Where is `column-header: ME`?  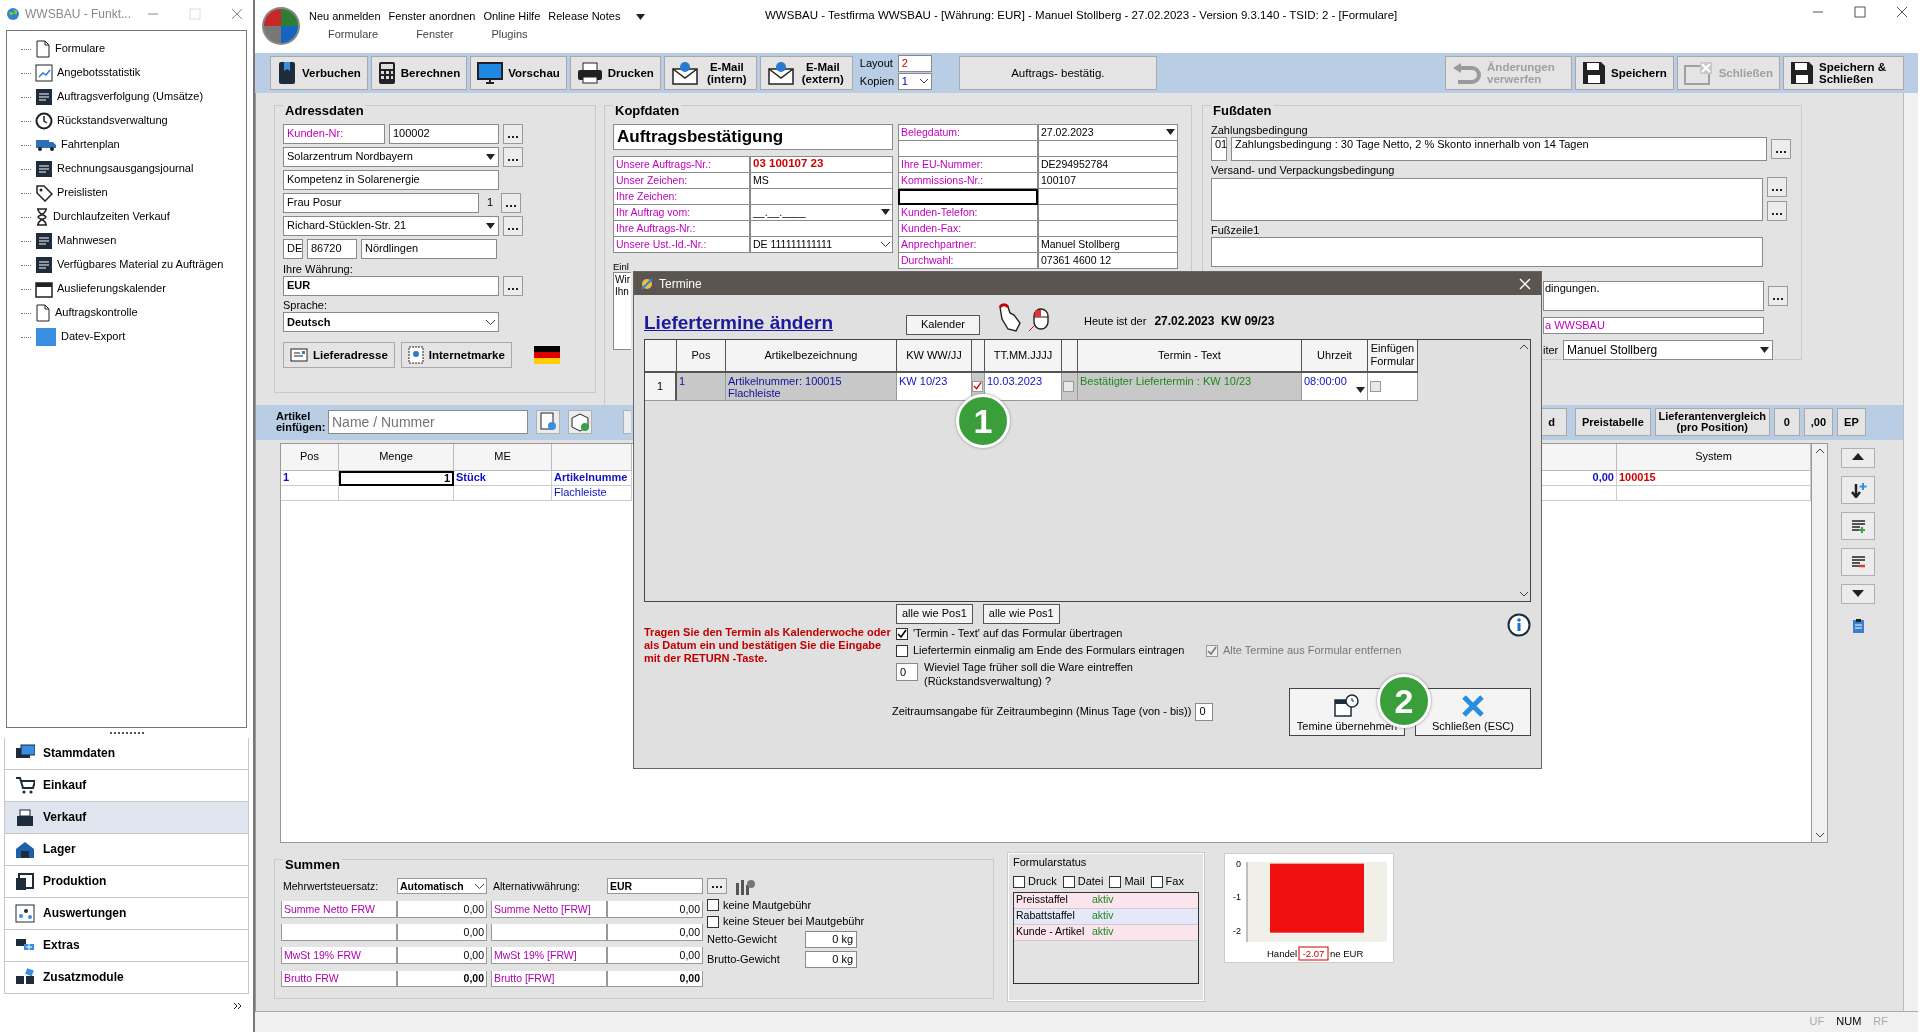 column-header: ME is located at coordinates (503, 457).